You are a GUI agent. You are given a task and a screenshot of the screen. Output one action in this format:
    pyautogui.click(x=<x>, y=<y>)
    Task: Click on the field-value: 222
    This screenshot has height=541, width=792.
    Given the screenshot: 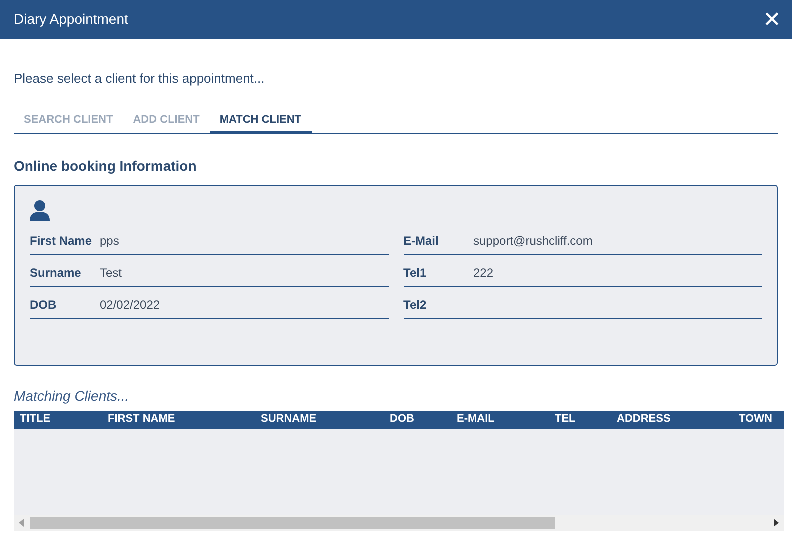 What is the action you would take?
    pyautogui.click(x=484, y=273)
    